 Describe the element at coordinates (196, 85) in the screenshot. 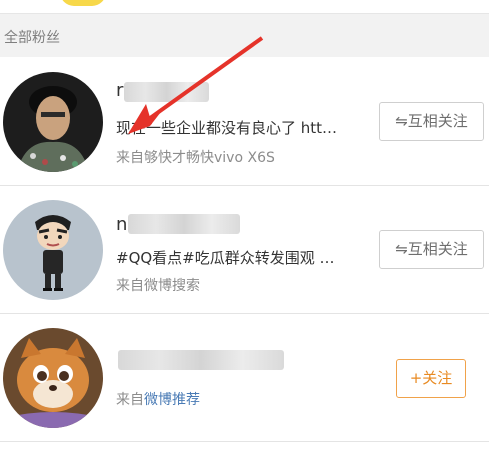

I see `annotation-arrow-icon` at that location.